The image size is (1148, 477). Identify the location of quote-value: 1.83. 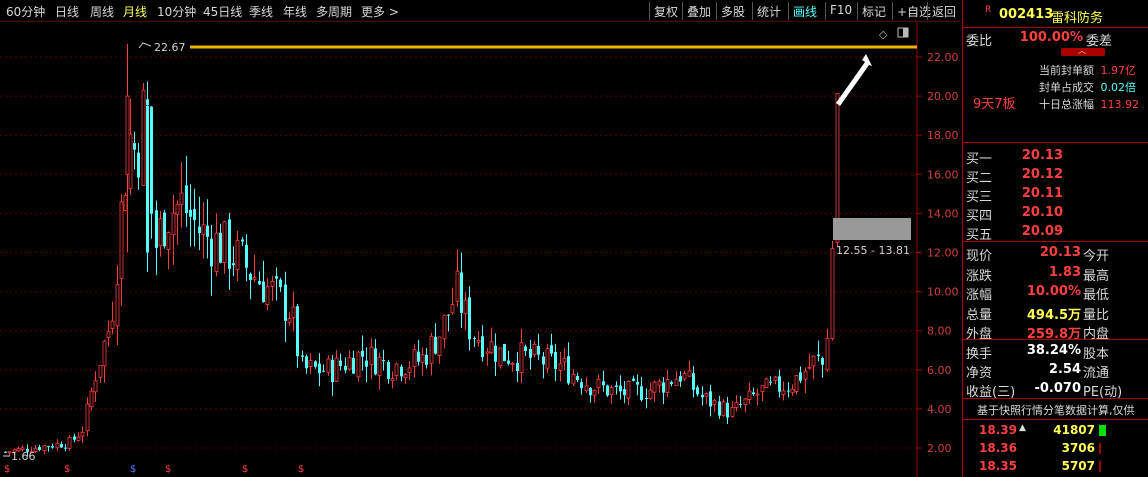
(1064, 272).